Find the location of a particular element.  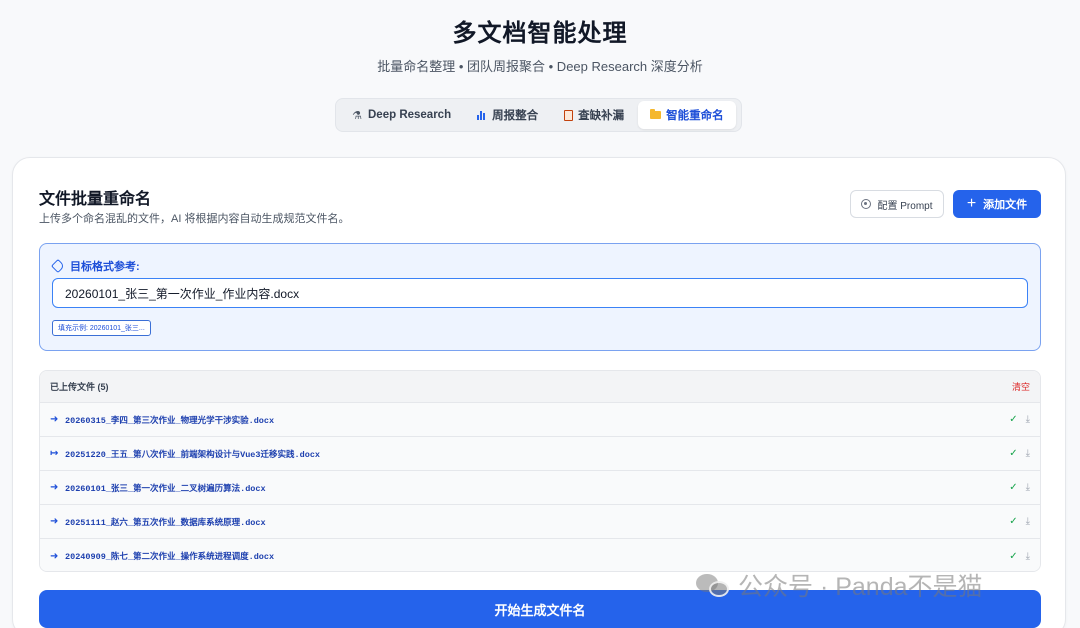

configure-prompt-button: 配置 Prompt is located at coordinates (897, 204).